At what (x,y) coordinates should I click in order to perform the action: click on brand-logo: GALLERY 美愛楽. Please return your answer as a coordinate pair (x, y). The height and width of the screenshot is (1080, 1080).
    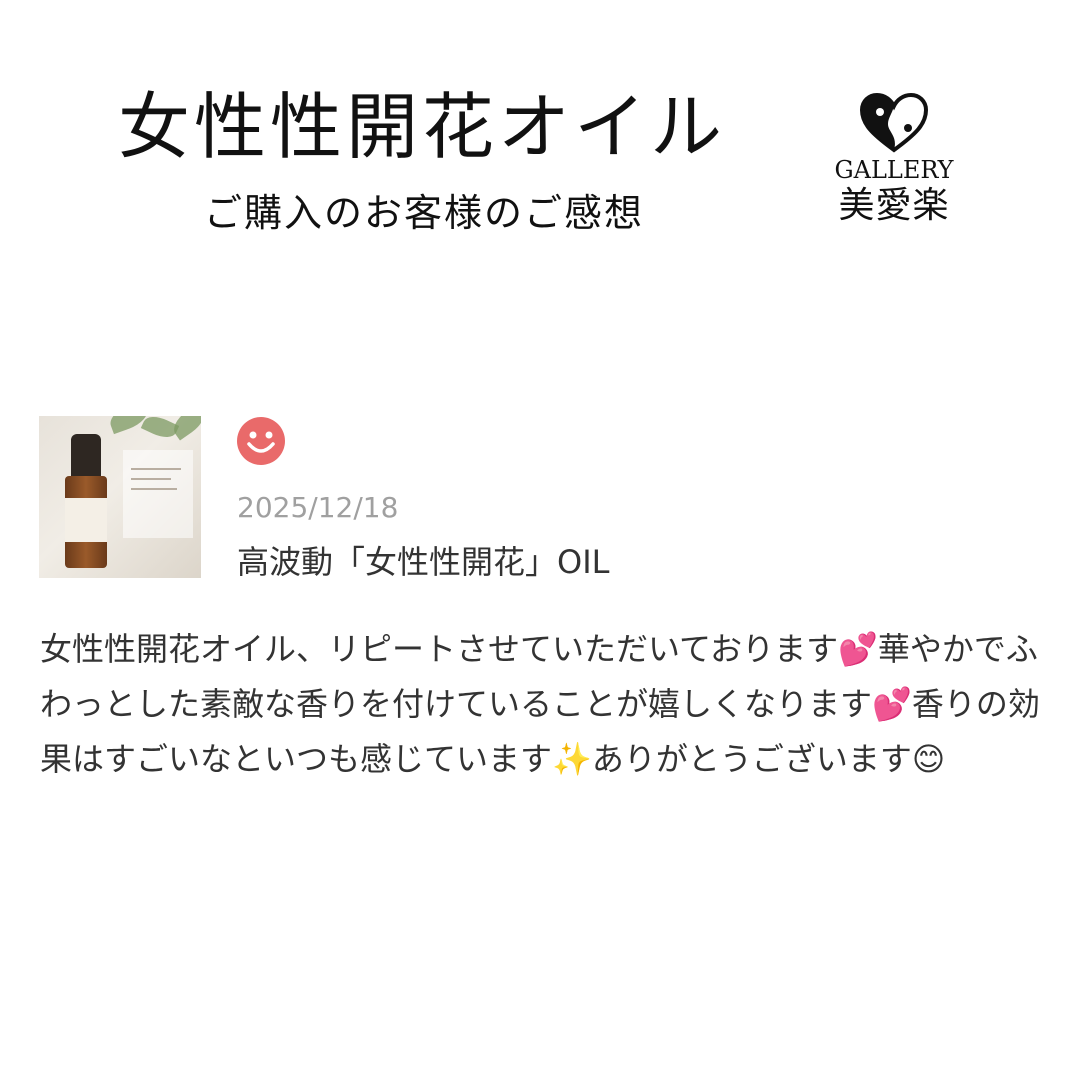
    Looking at the image, I should click on (894, 160).